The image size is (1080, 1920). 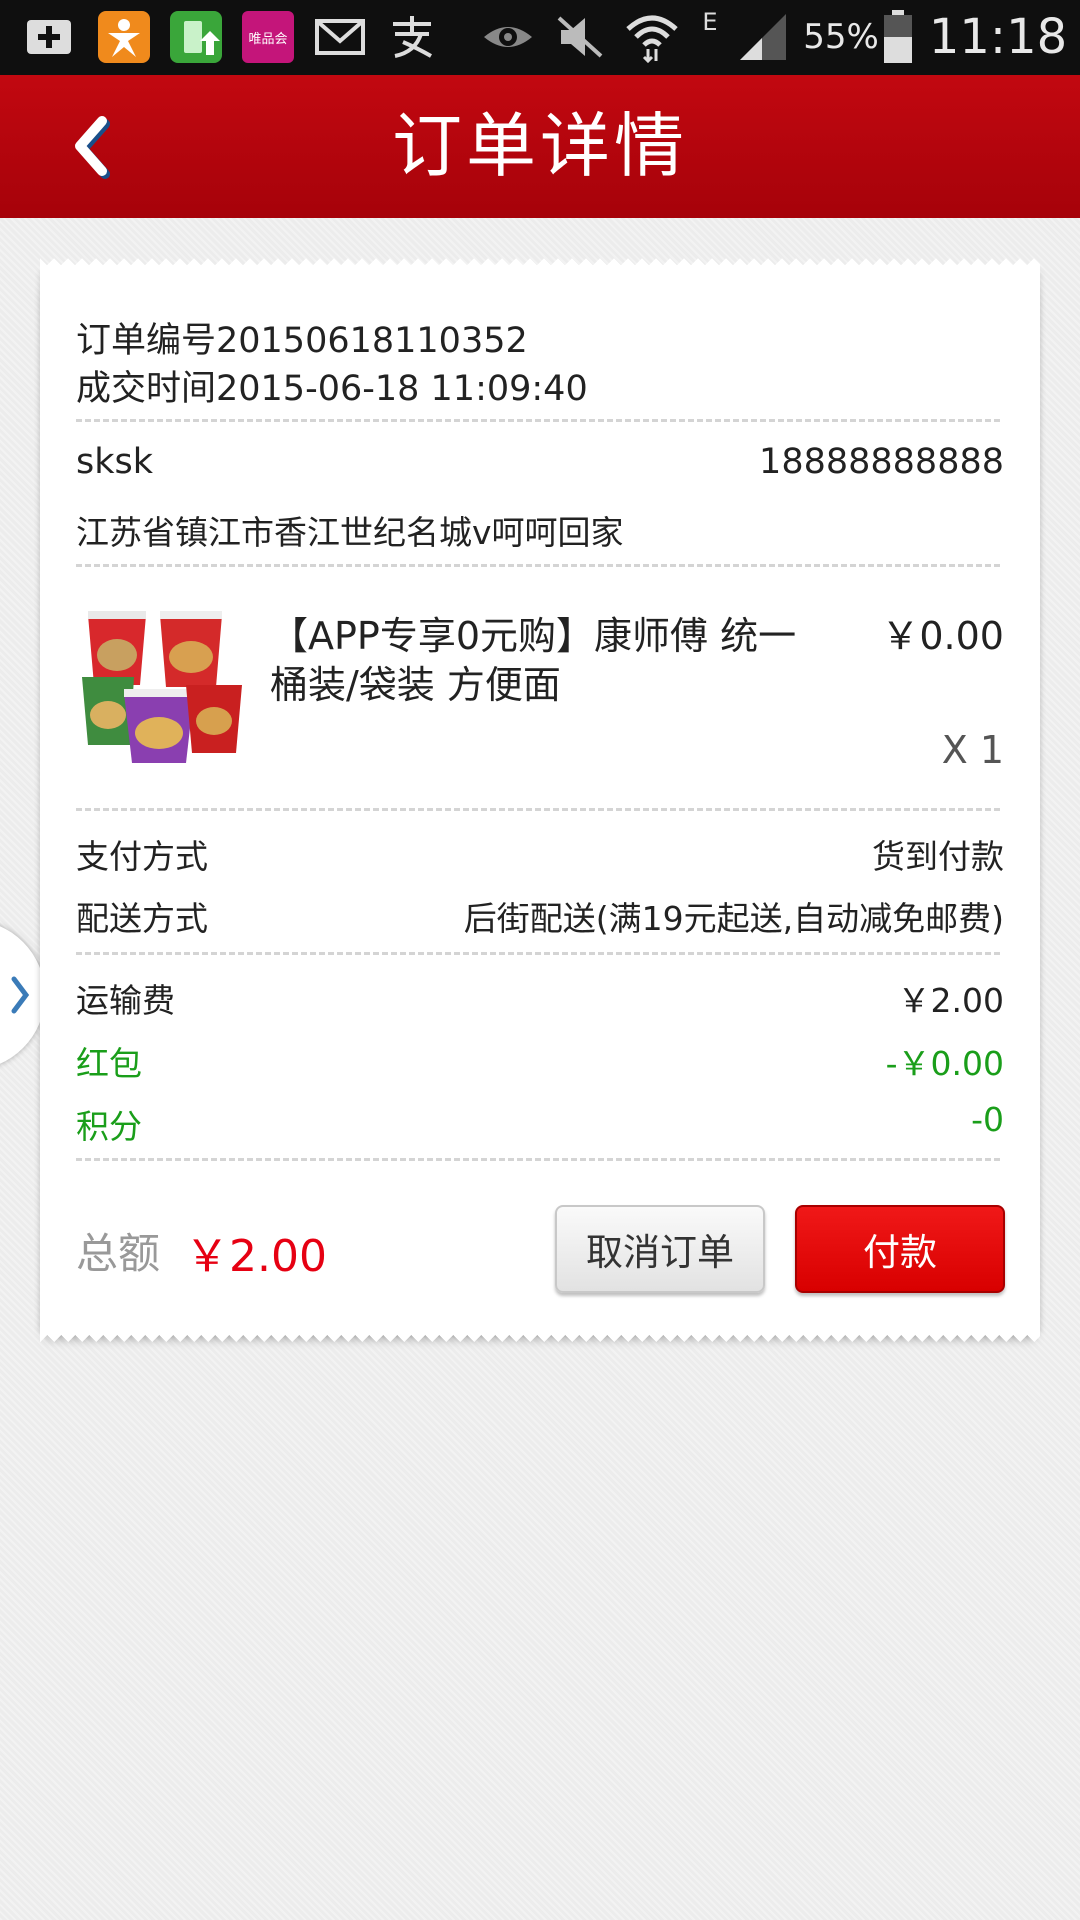 I want to click on product-image, so click(x=161, y=685).